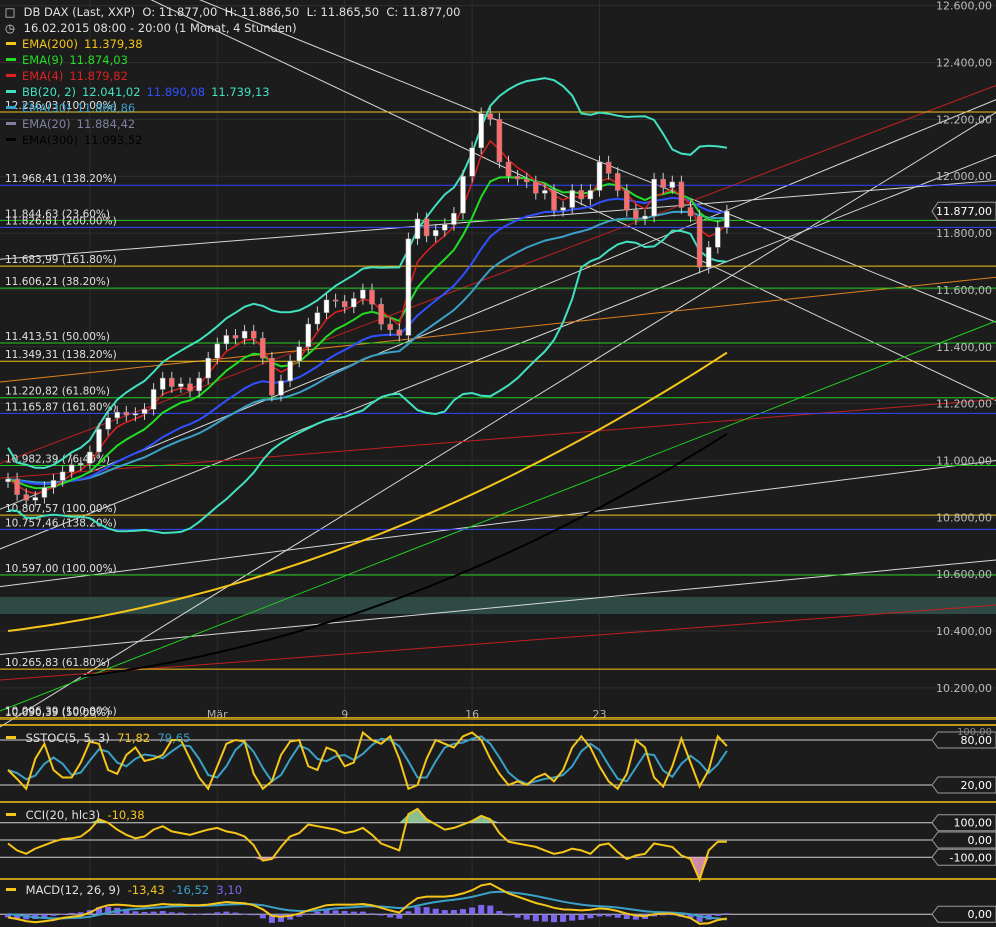 The image size is (996, 927). I want to click on cci-legend: CCI(20, hlc3) -10,38, so click(74, 815).